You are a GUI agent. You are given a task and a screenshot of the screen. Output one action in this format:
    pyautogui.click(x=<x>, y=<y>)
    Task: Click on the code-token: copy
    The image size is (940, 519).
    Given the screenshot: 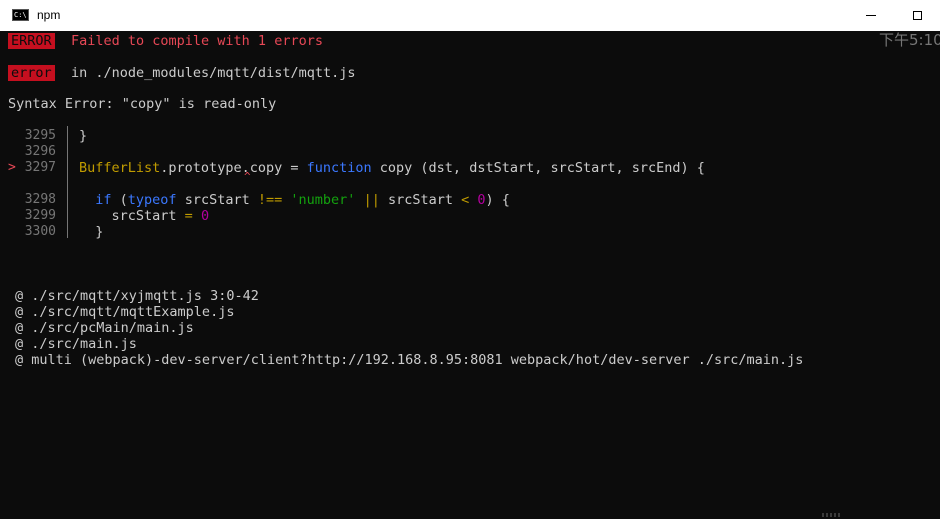 What is the action you would take?
    pyautogui.click(x=266, y=168)
    